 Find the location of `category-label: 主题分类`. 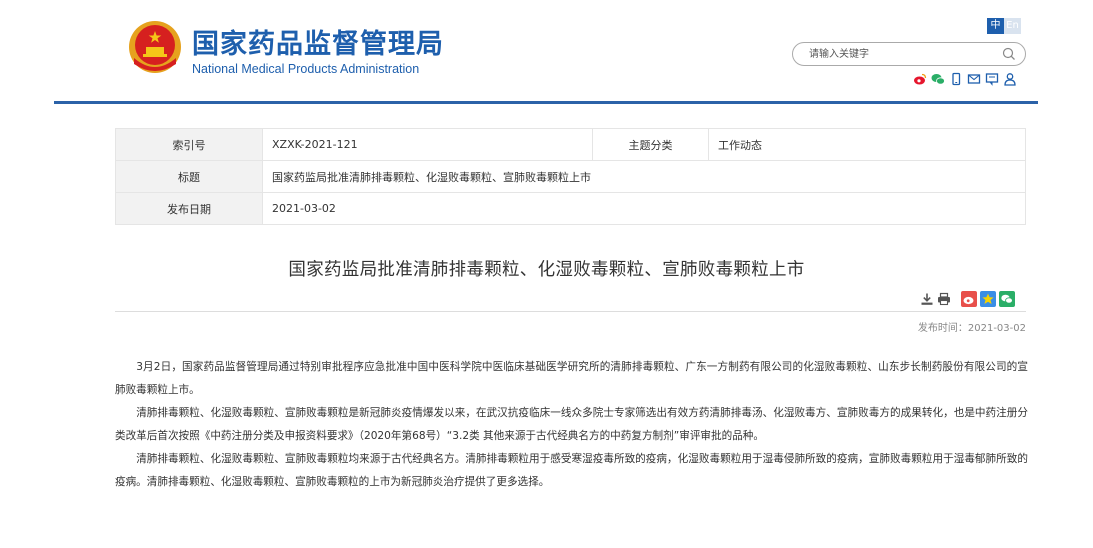

category-label: 主题分类 is located at coordinates (650, 144).